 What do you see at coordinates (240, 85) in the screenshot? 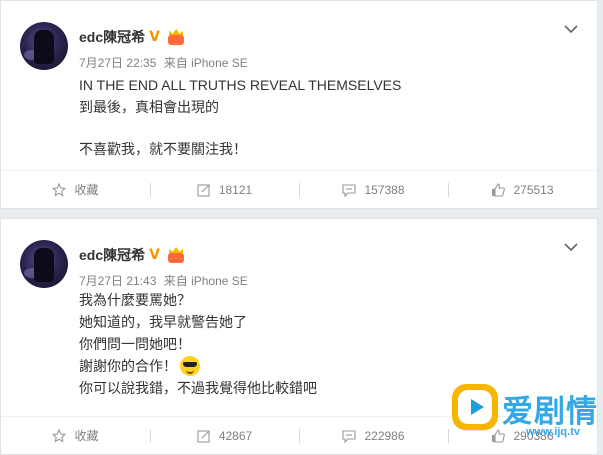
I see `post-text-line: IN THE END ALL TRUTHS REVEAL THEMSELVES` at bounding box center [240, 85].